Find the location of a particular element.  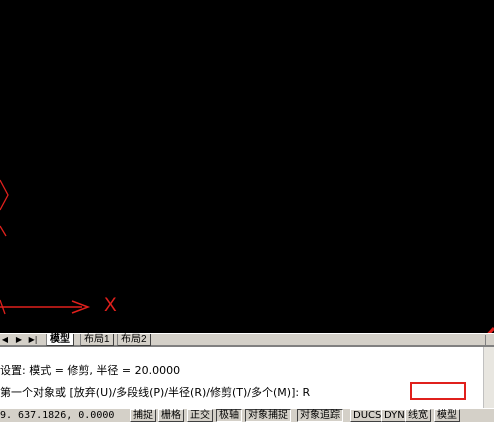

grid-toggle-button: 栅格 is located at coordinates (171, 415).